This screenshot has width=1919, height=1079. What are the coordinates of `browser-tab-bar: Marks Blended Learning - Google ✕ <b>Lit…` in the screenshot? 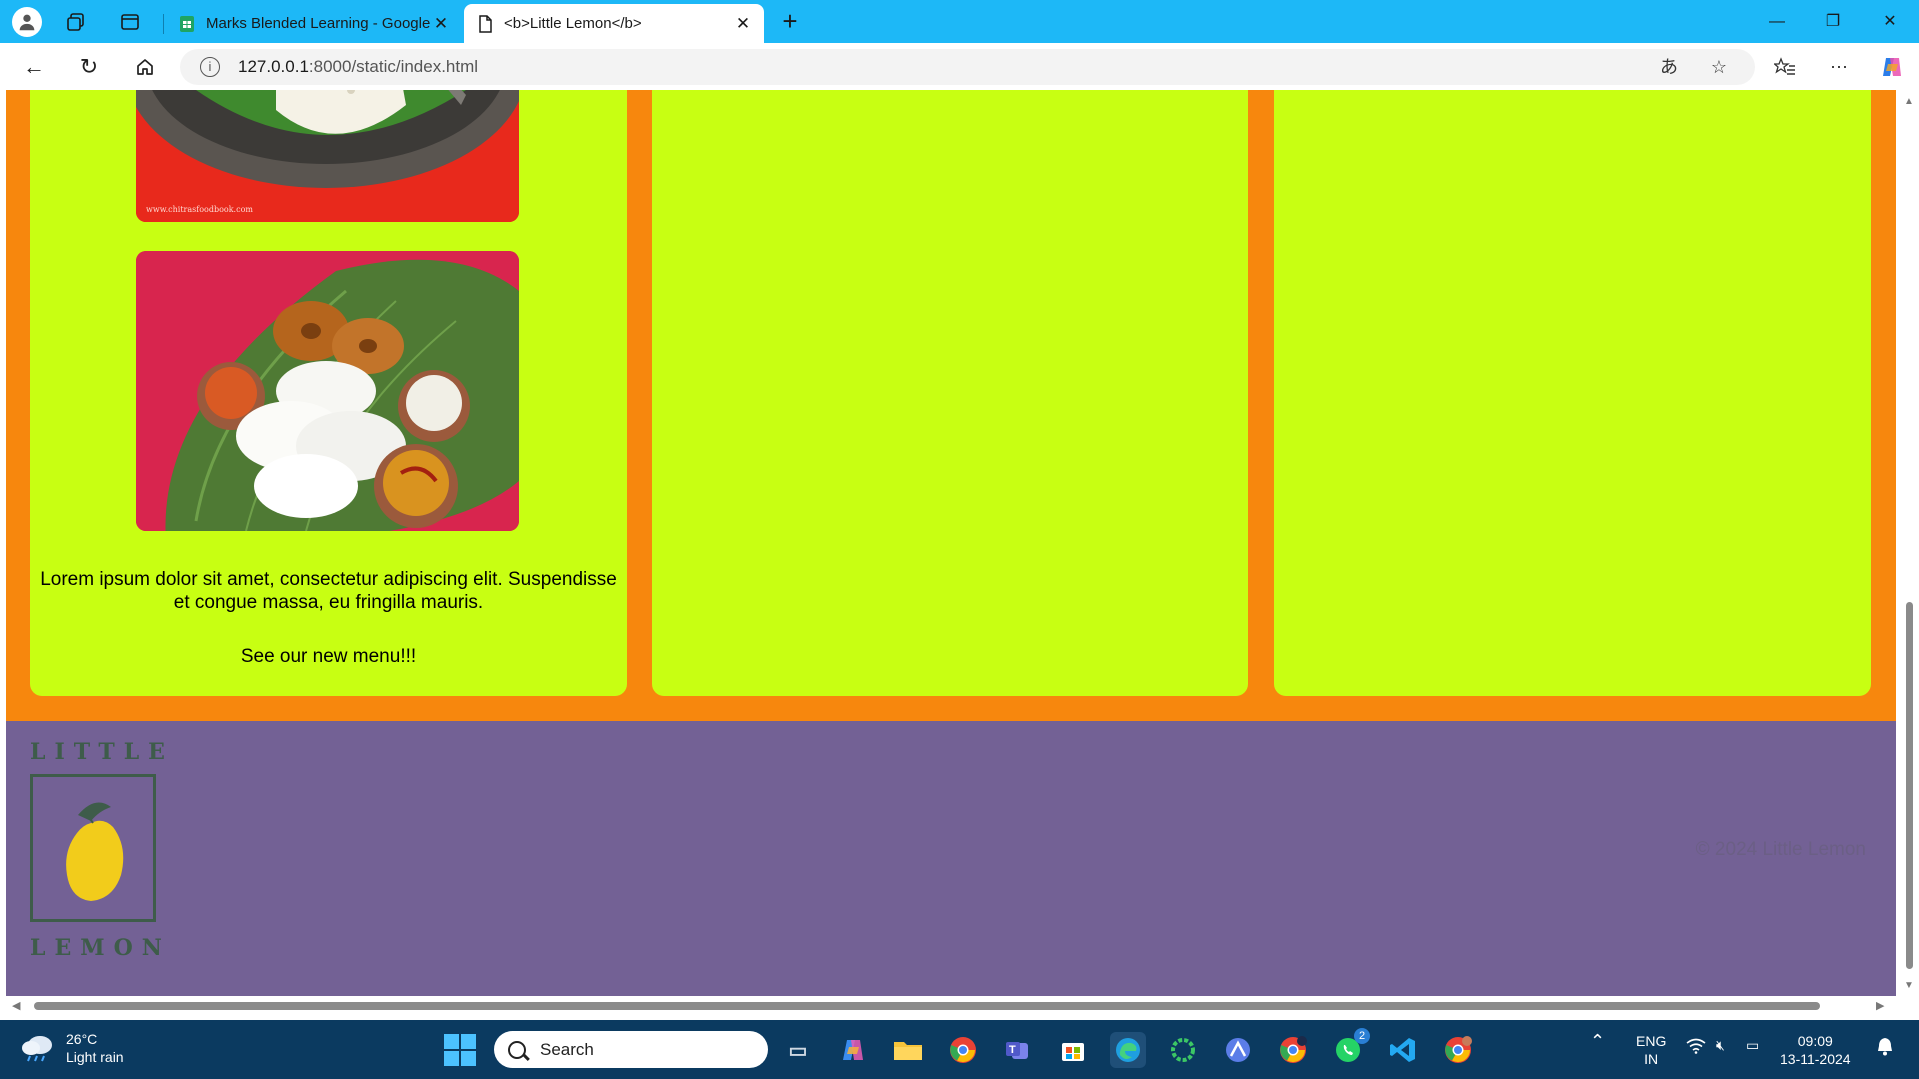 It's located at (959, 21).